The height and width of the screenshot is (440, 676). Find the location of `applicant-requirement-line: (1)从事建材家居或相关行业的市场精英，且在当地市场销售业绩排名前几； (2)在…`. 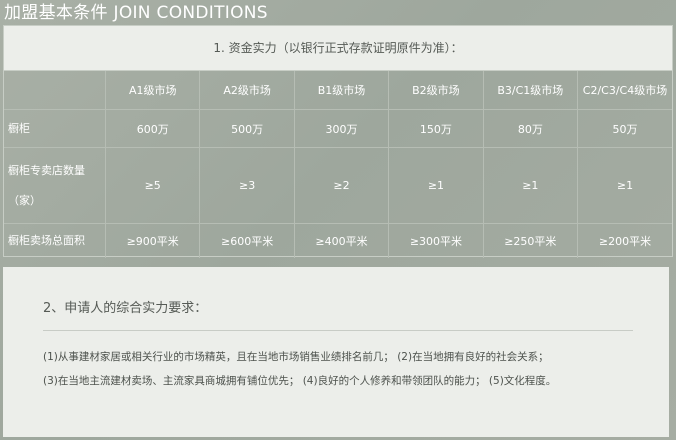

applicant-requirement-line: (1)从事建材家居或相关行业的市场精英，且在当地市场销售业绩排名前几； (2)在… is located at coordinates (296, 357).